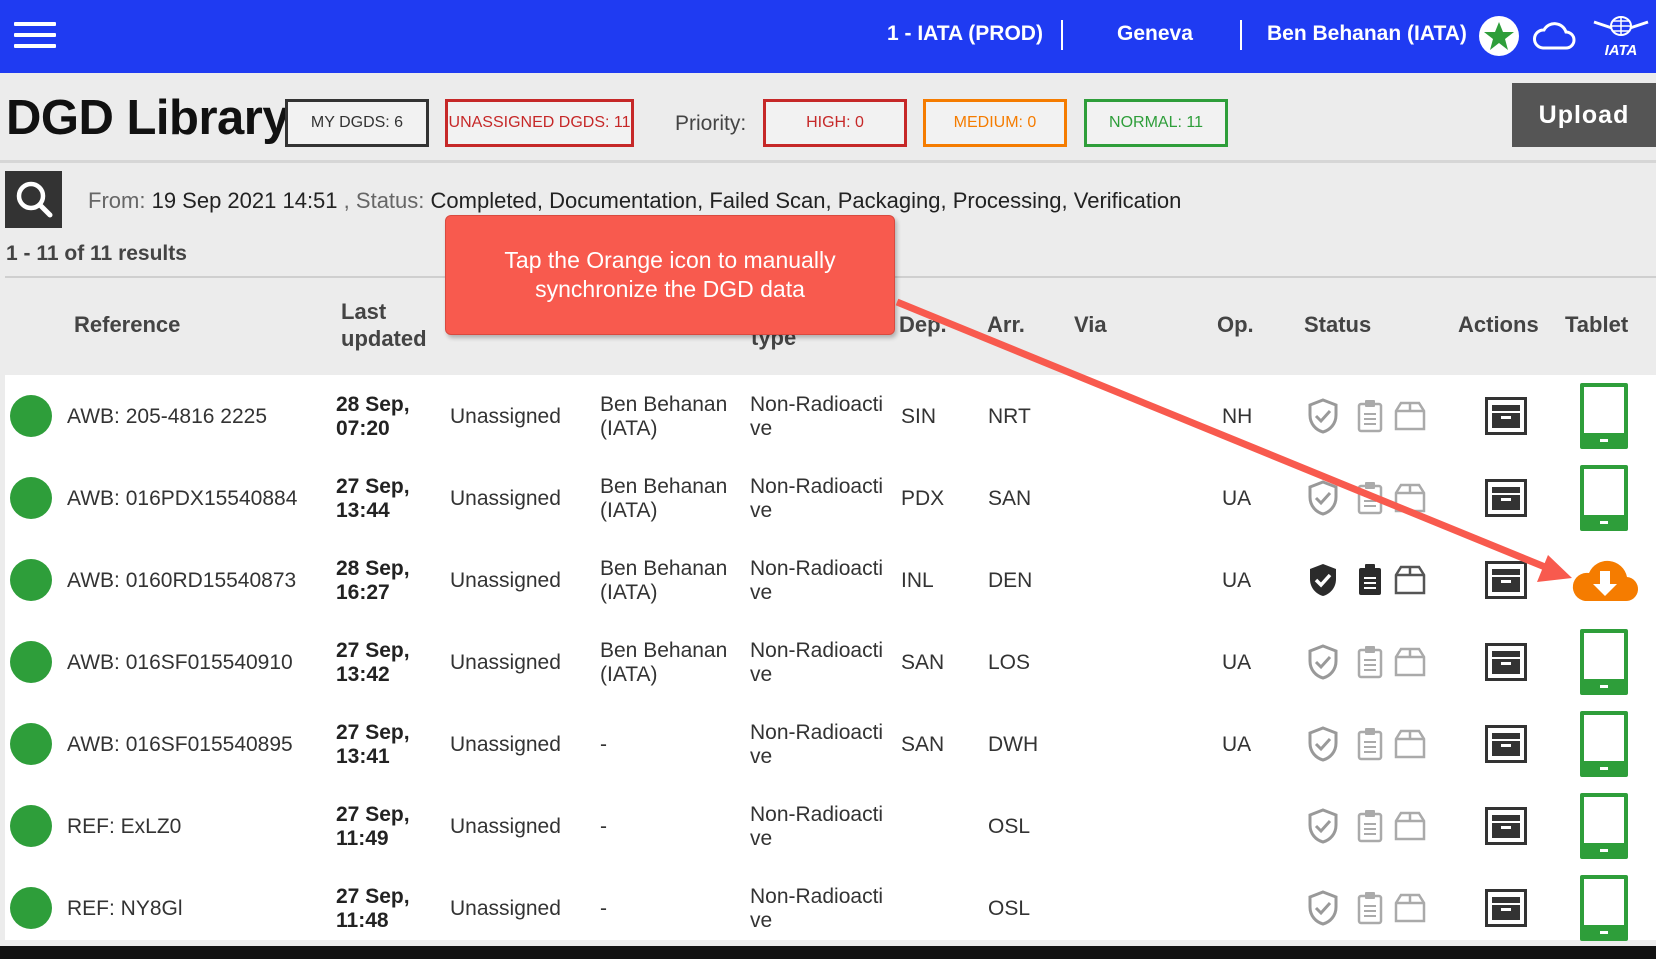  I want to click on callout-arrow, so click(1233, 440).